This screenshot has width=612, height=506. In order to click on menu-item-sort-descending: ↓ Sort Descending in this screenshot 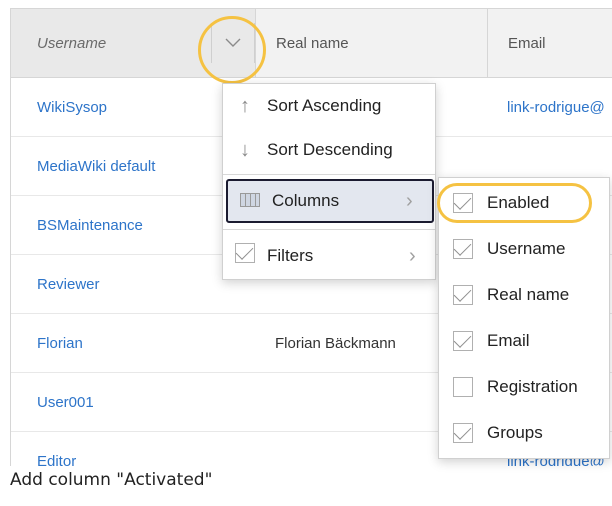, I will do `click(329, 150)`.